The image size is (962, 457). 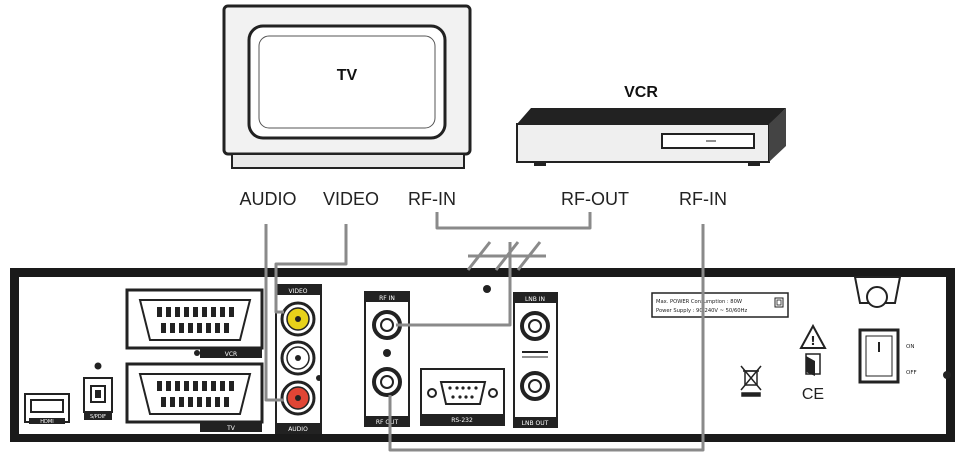 What do you see at coordinates (231, 428) in the screenshot?
I see `scart-tv-label: TV` at bounding box center [231, 428].